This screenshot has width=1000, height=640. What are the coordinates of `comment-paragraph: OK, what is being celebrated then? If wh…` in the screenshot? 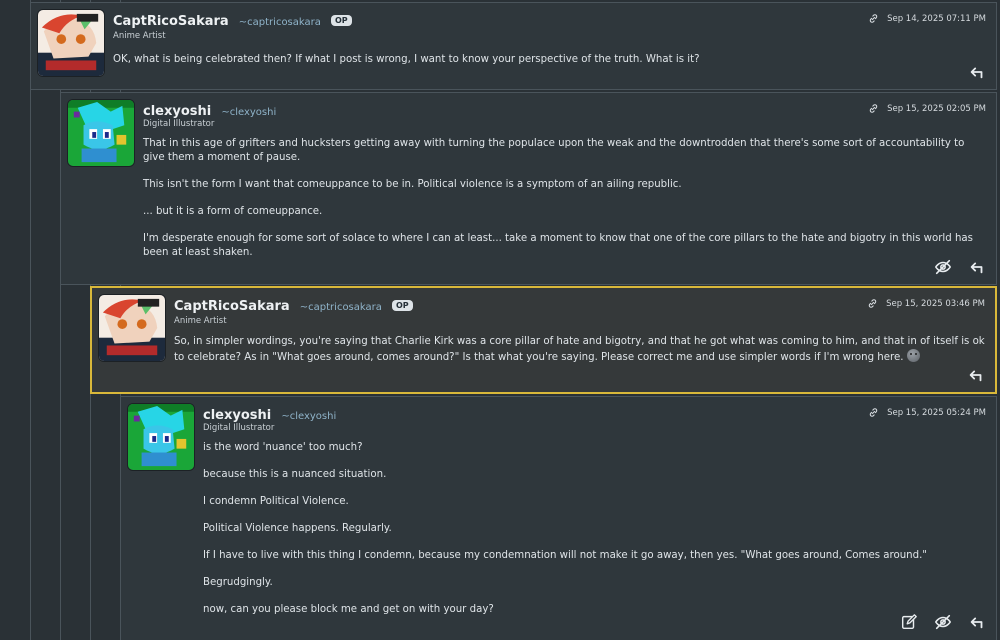 It's located at (406, 59).